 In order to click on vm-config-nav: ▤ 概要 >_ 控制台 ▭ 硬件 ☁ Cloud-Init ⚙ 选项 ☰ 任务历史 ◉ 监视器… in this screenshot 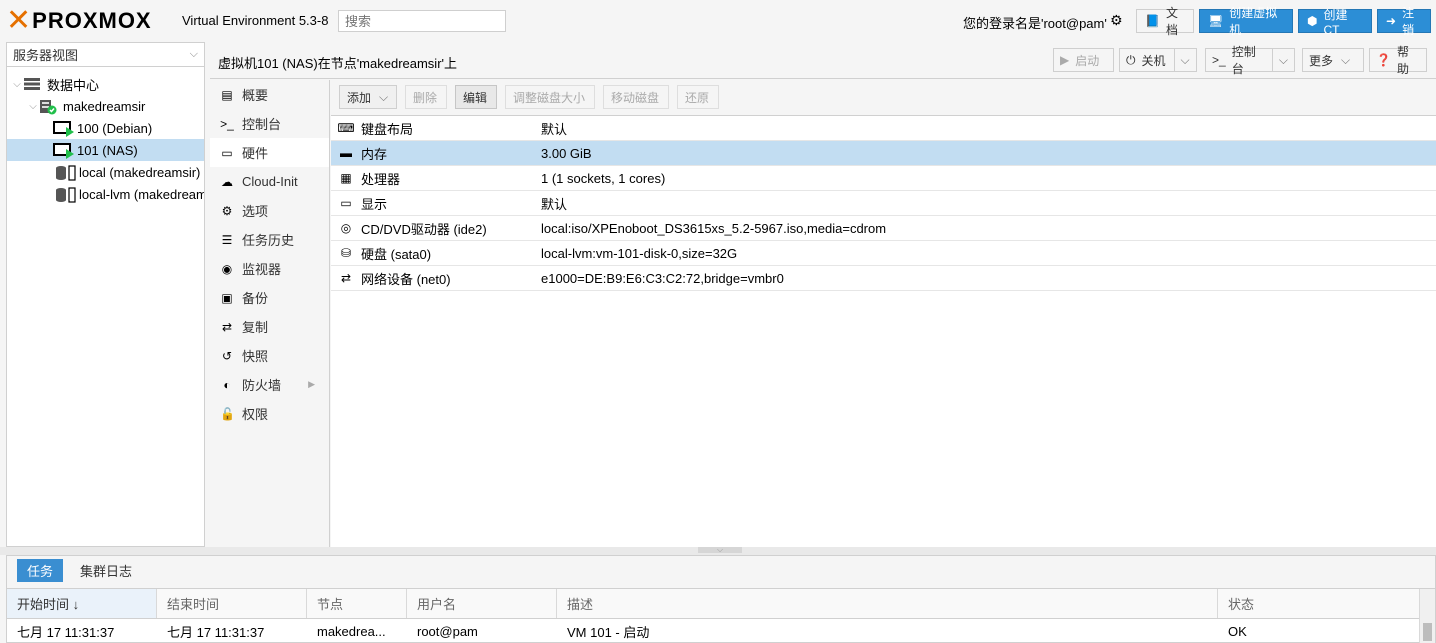, I will do `click(270, 313)`.